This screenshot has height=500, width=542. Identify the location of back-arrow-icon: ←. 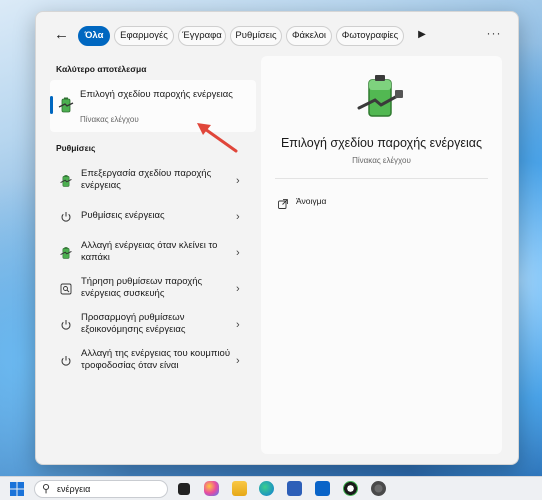
(62, 35).